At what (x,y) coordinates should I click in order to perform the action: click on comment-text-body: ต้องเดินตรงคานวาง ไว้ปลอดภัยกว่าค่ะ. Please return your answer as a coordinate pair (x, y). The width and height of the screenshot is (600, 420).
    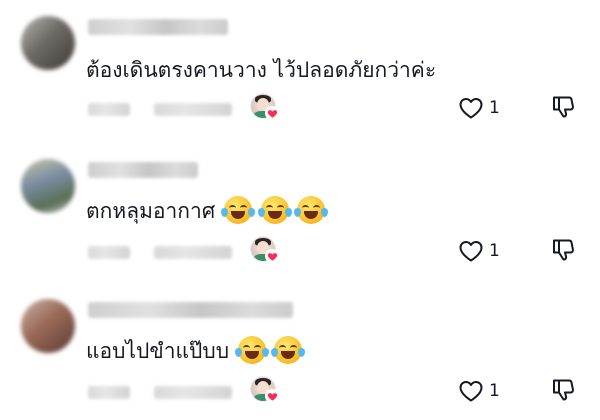
    Looking at the image, I should click on (261, 70).